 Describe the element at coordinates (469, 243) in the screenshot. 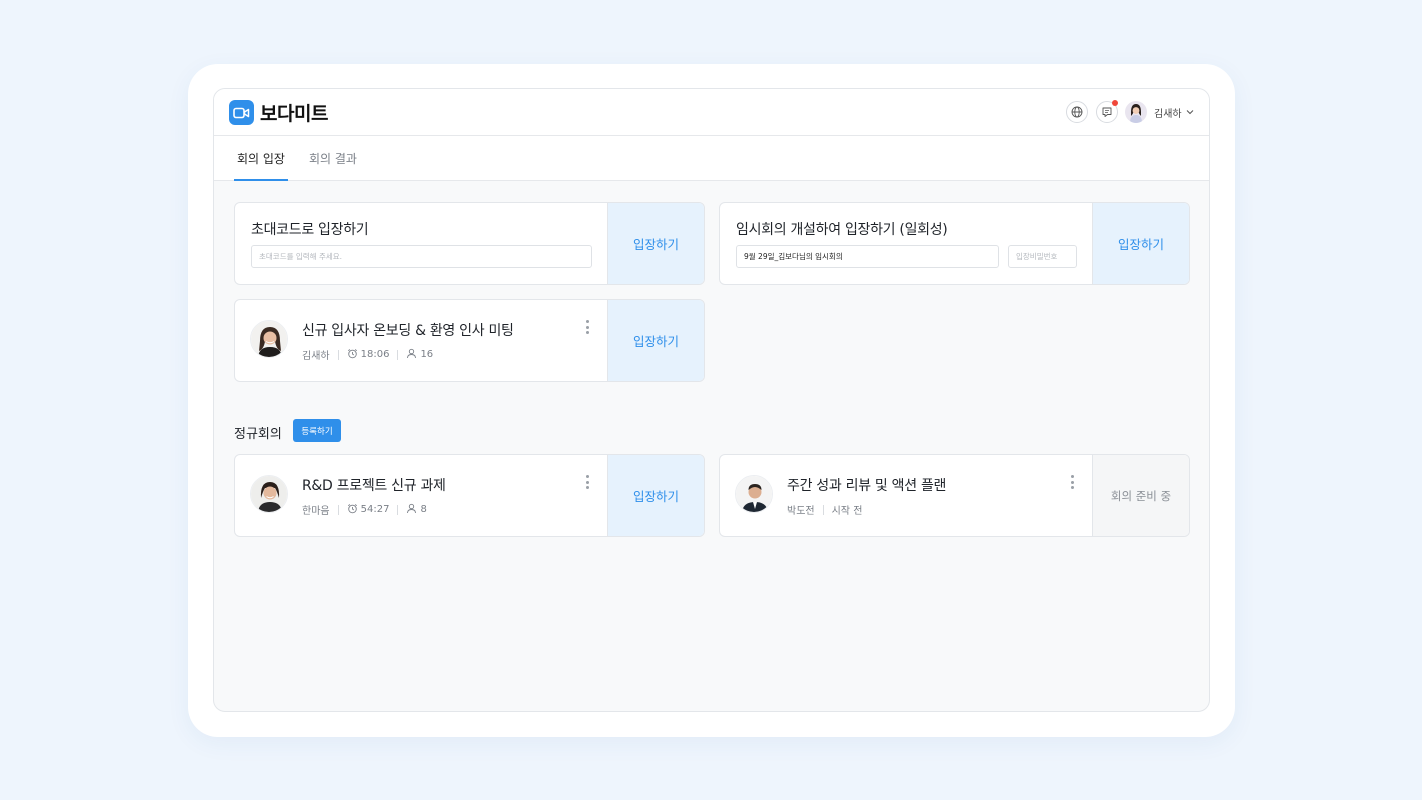

I see `join-code-card: 초대코드로 입장하기 입장하기` at that location.